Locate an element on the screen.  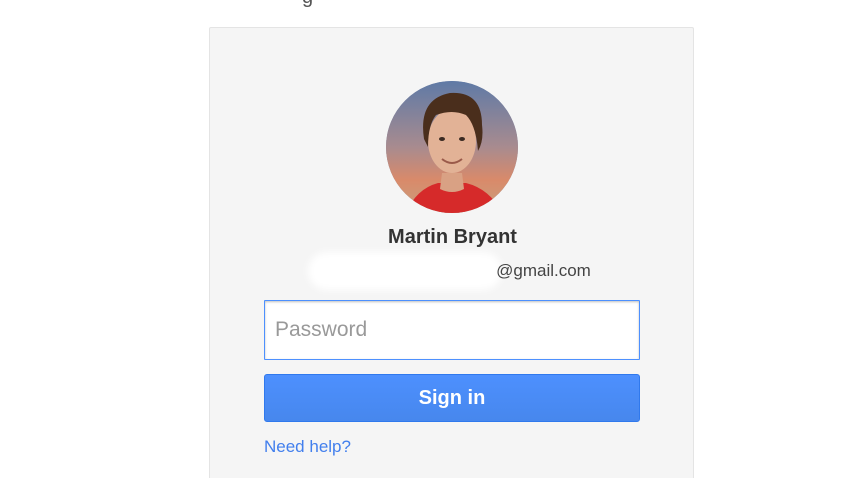
signin-button: Sign in is located at coordinates (452, 398).